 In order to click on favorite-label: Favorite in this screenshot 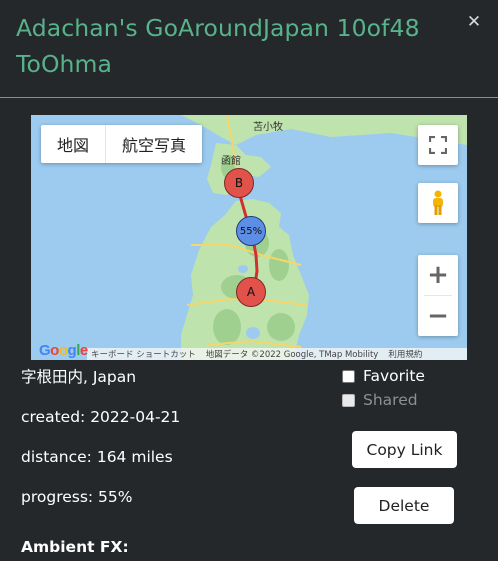, I will do `click(394, 376)`.